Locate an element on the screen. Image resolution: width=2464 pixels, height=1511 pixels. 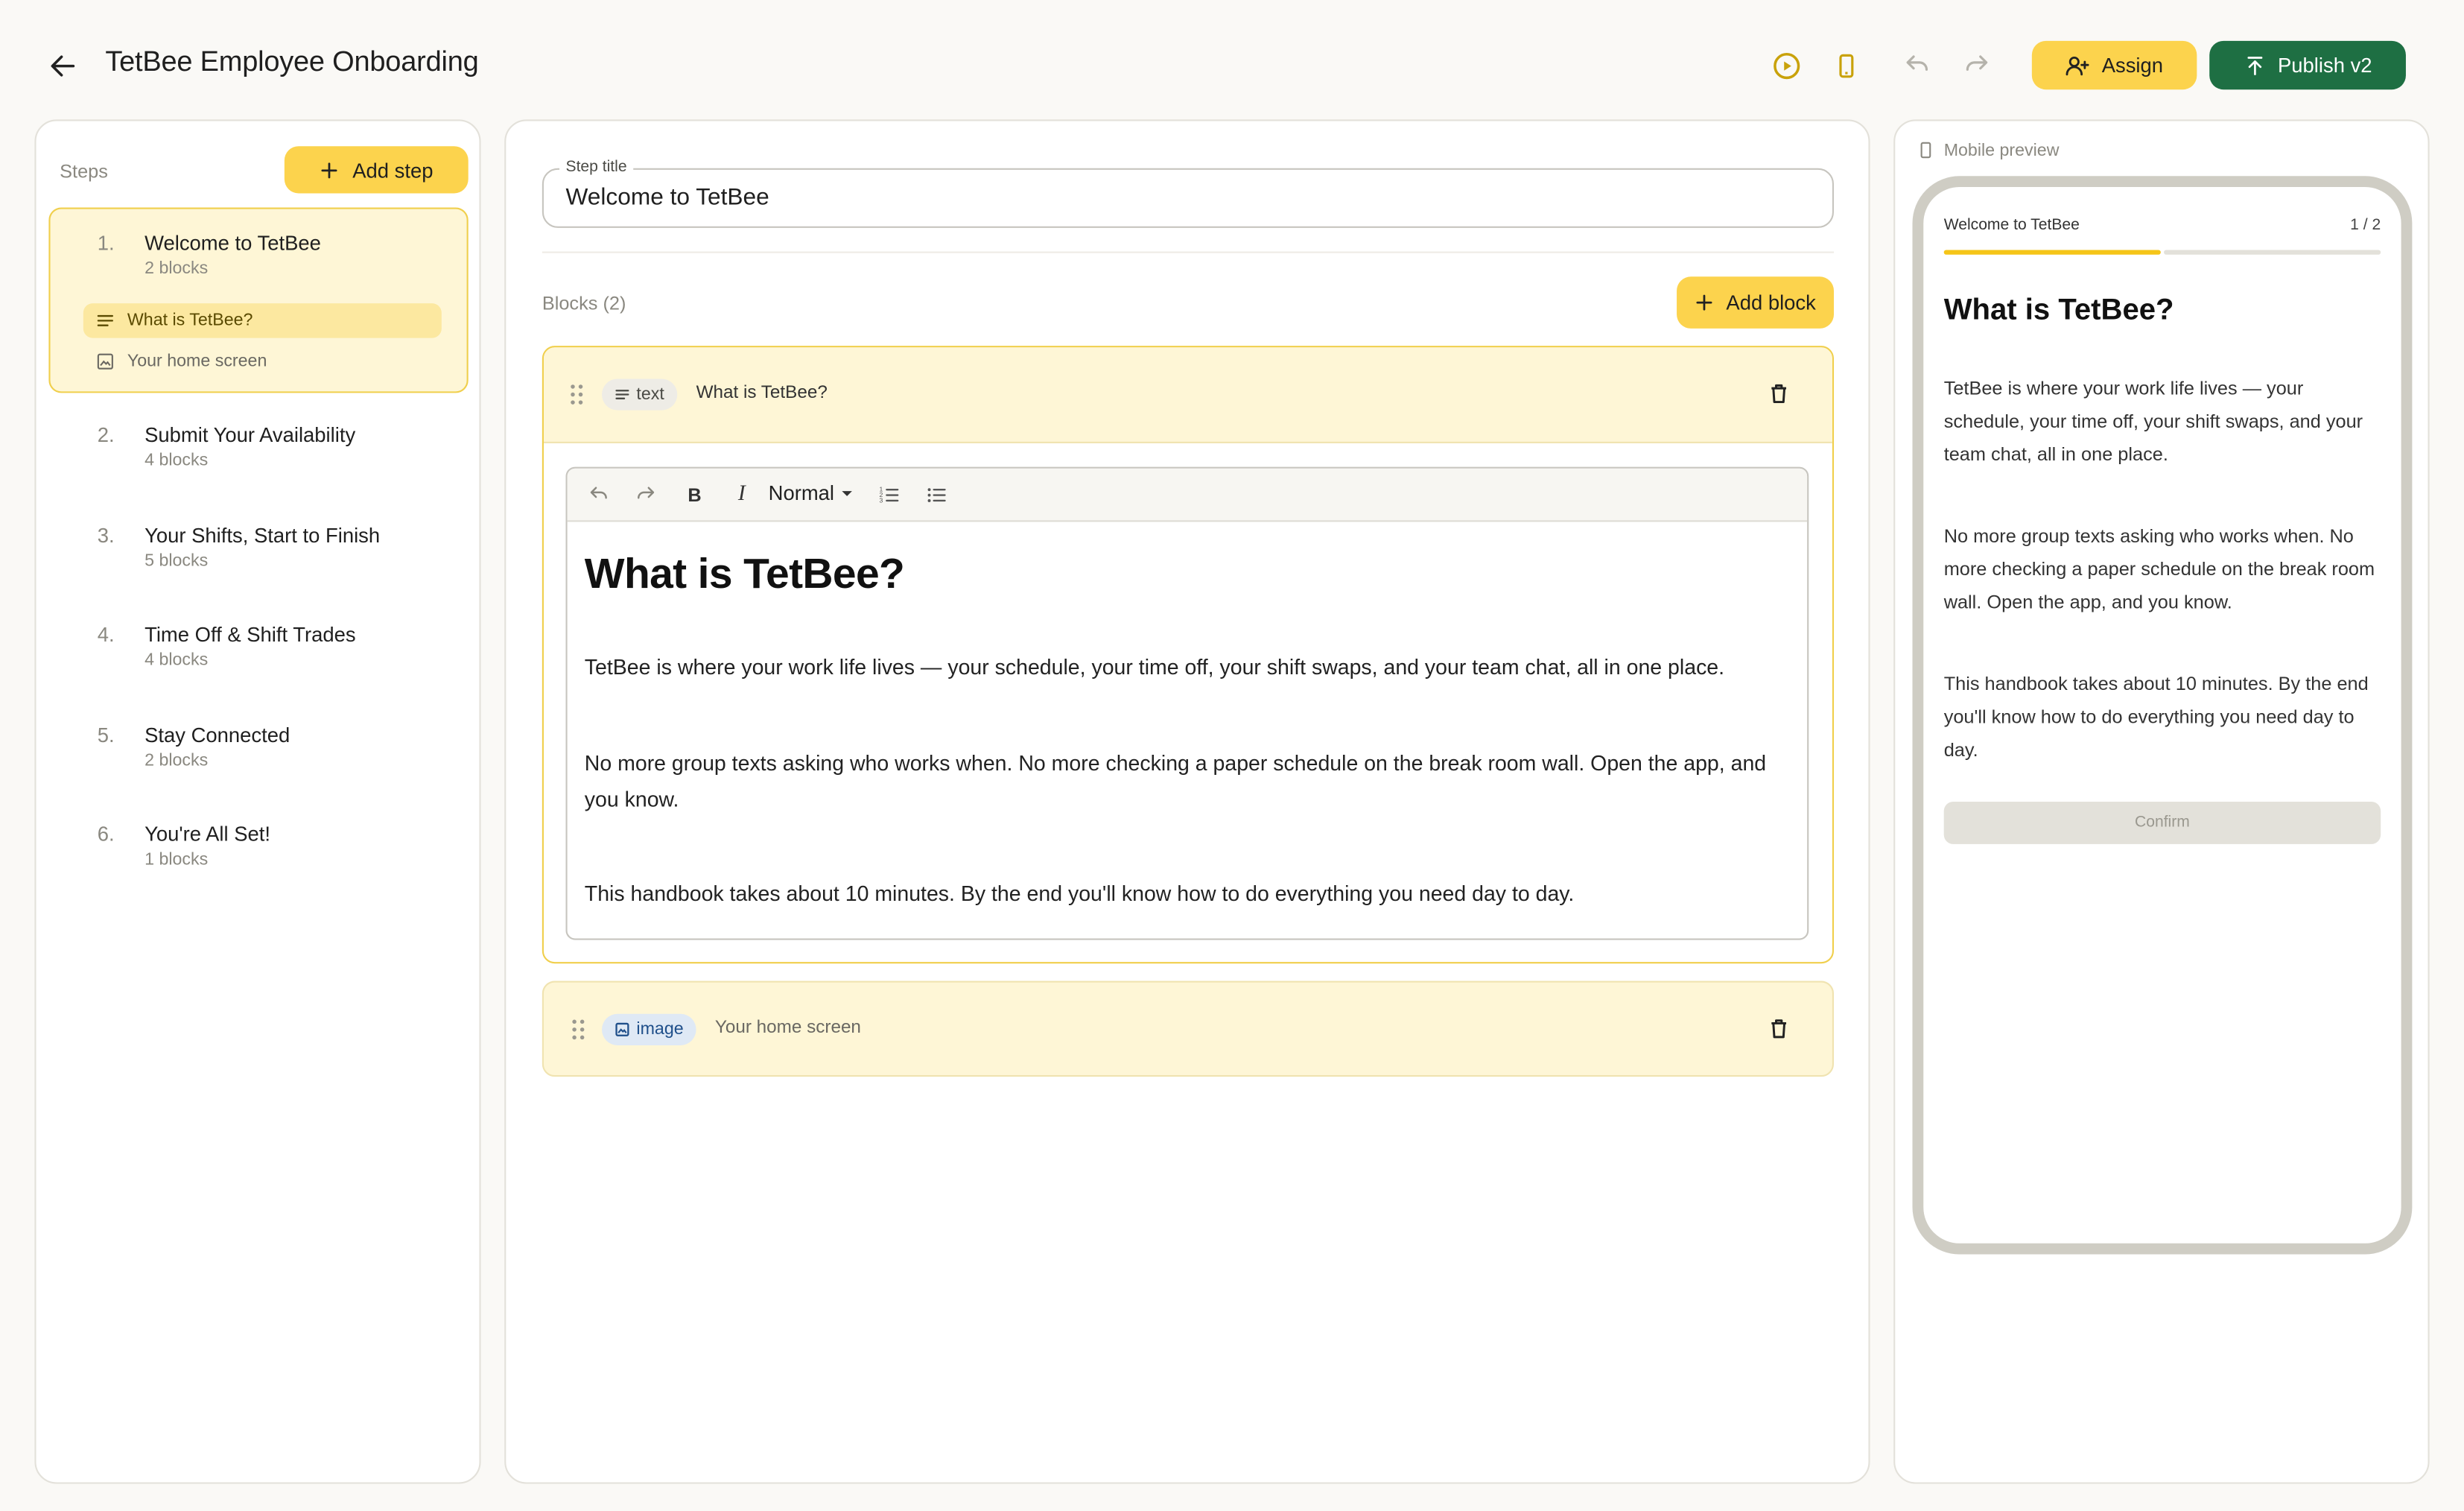
caret-down-icon is located at coordinates (846, 493).